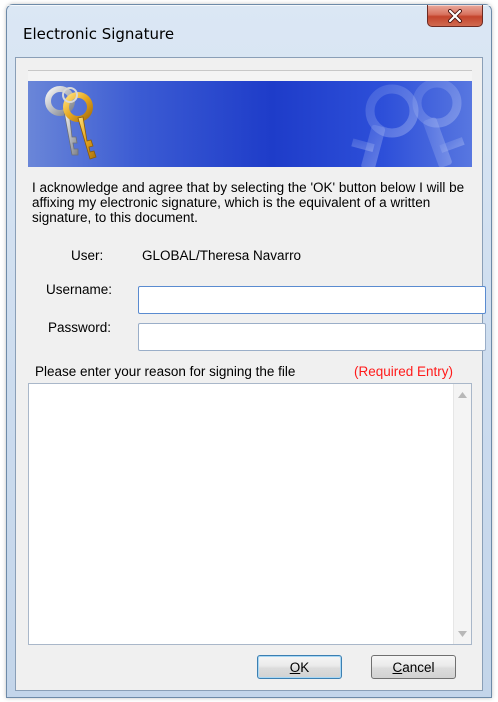 This screenshot has height=702, width=498. I want to click on cancel-button-label: Cancel, so click(413, 667).